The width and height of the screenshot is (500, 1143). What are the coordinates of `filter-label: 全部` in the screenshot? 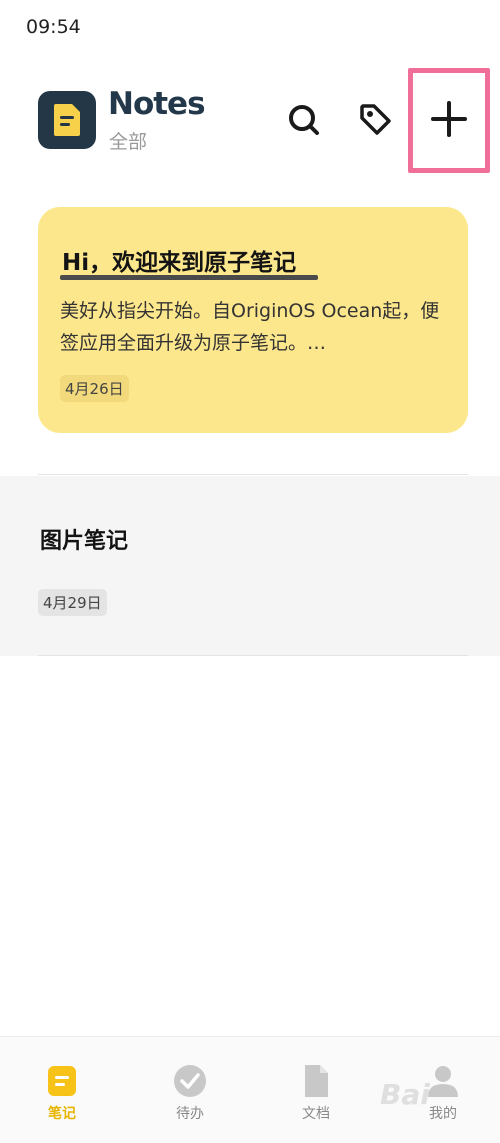 It's located at (128, 140).